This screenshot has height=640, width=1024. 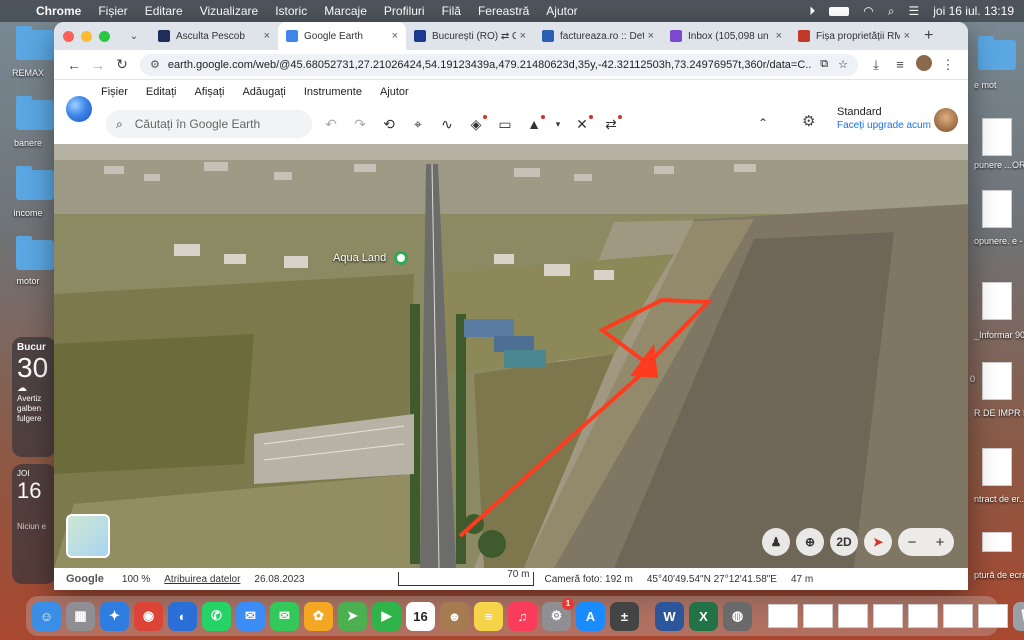 What do you see at coordinates (924, 64) in the screenshot?
I see `profile-avatar` at bounding box center [924, 64].